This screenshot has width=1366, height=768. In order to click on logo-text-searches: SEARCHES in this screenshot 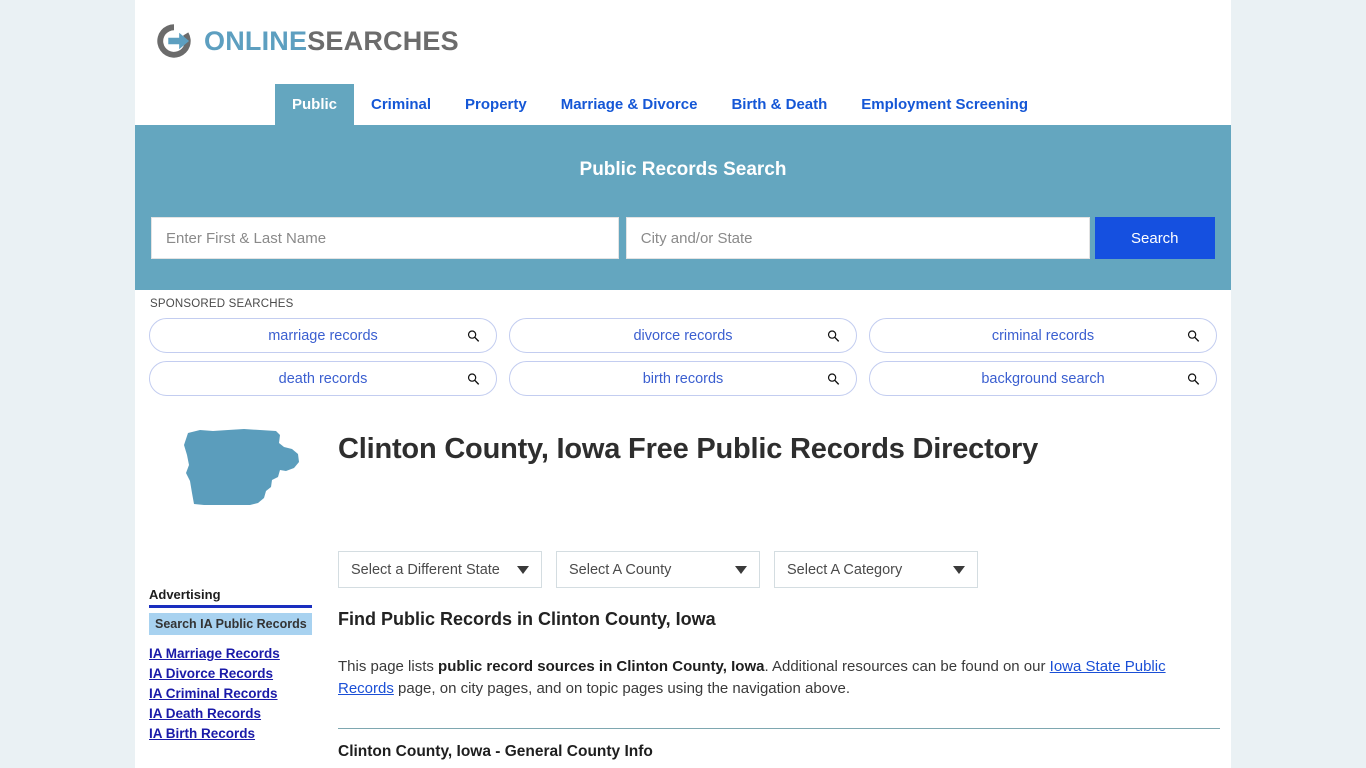, I will do `click(383, 40)`.